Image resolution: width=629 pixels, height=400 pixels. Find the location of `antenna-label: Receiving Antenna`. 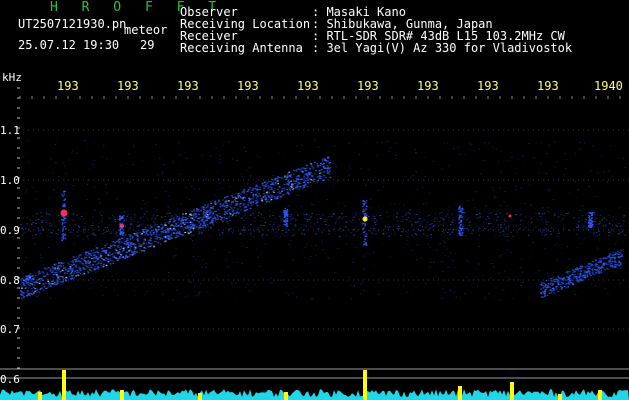

antenna-label: Receiving Antenna is located at coordinates (241, 48).